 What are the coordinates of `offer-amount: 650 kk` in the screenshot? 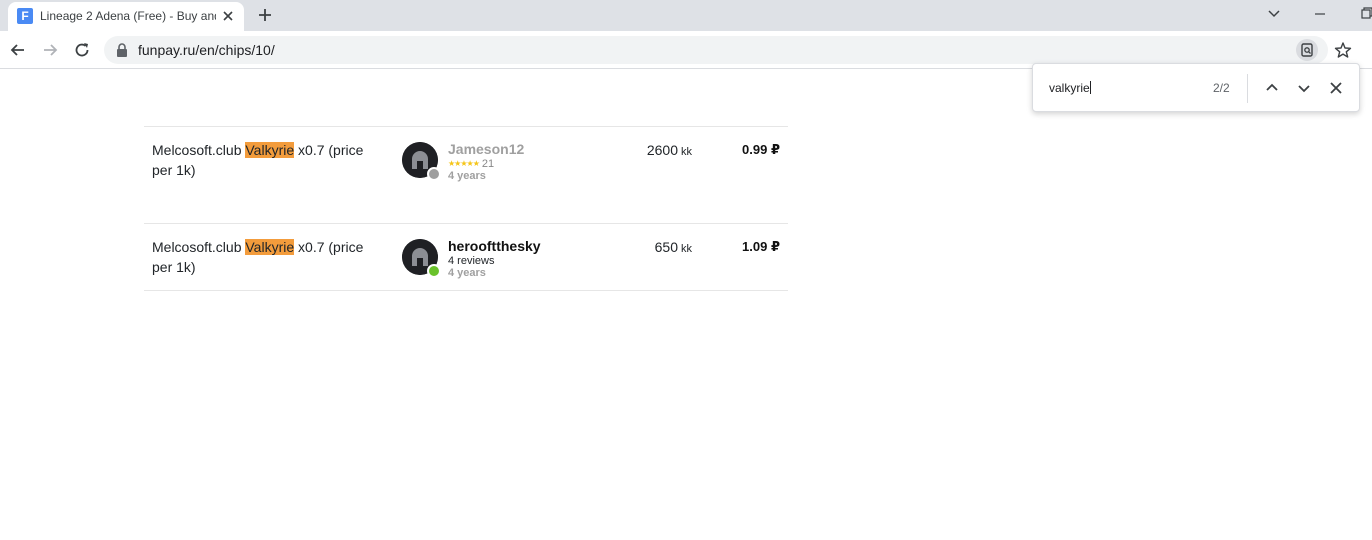 It's located at (673, 247).